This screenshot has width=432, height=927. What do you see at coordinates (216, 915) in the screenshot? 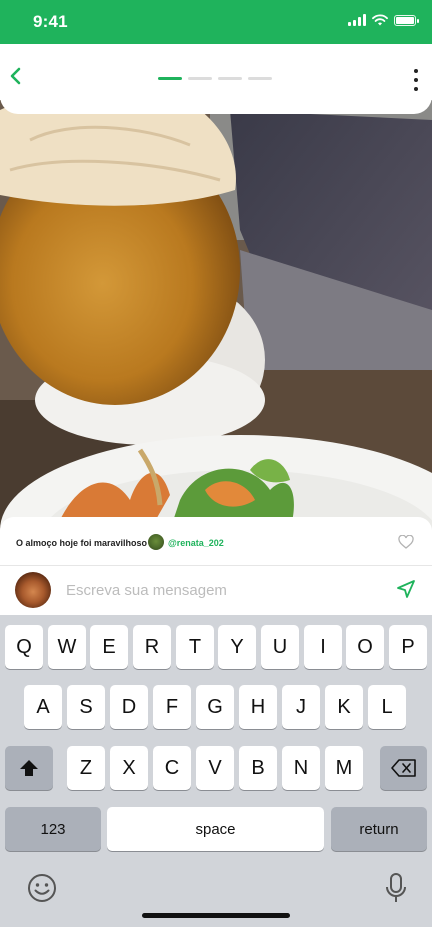
I see `home-indicator` at bounding box center [216, 915].